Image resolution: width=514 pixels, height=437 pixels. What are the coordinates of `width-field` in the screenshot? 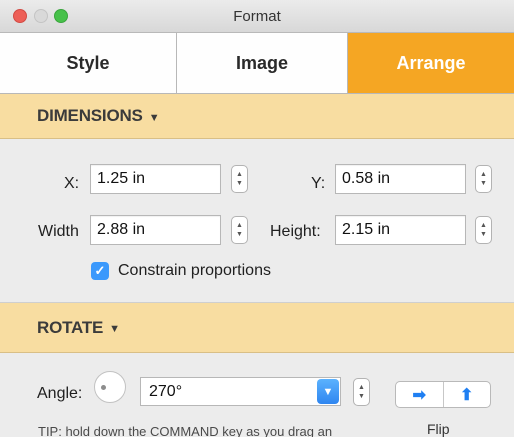 It's located at (155, 230).